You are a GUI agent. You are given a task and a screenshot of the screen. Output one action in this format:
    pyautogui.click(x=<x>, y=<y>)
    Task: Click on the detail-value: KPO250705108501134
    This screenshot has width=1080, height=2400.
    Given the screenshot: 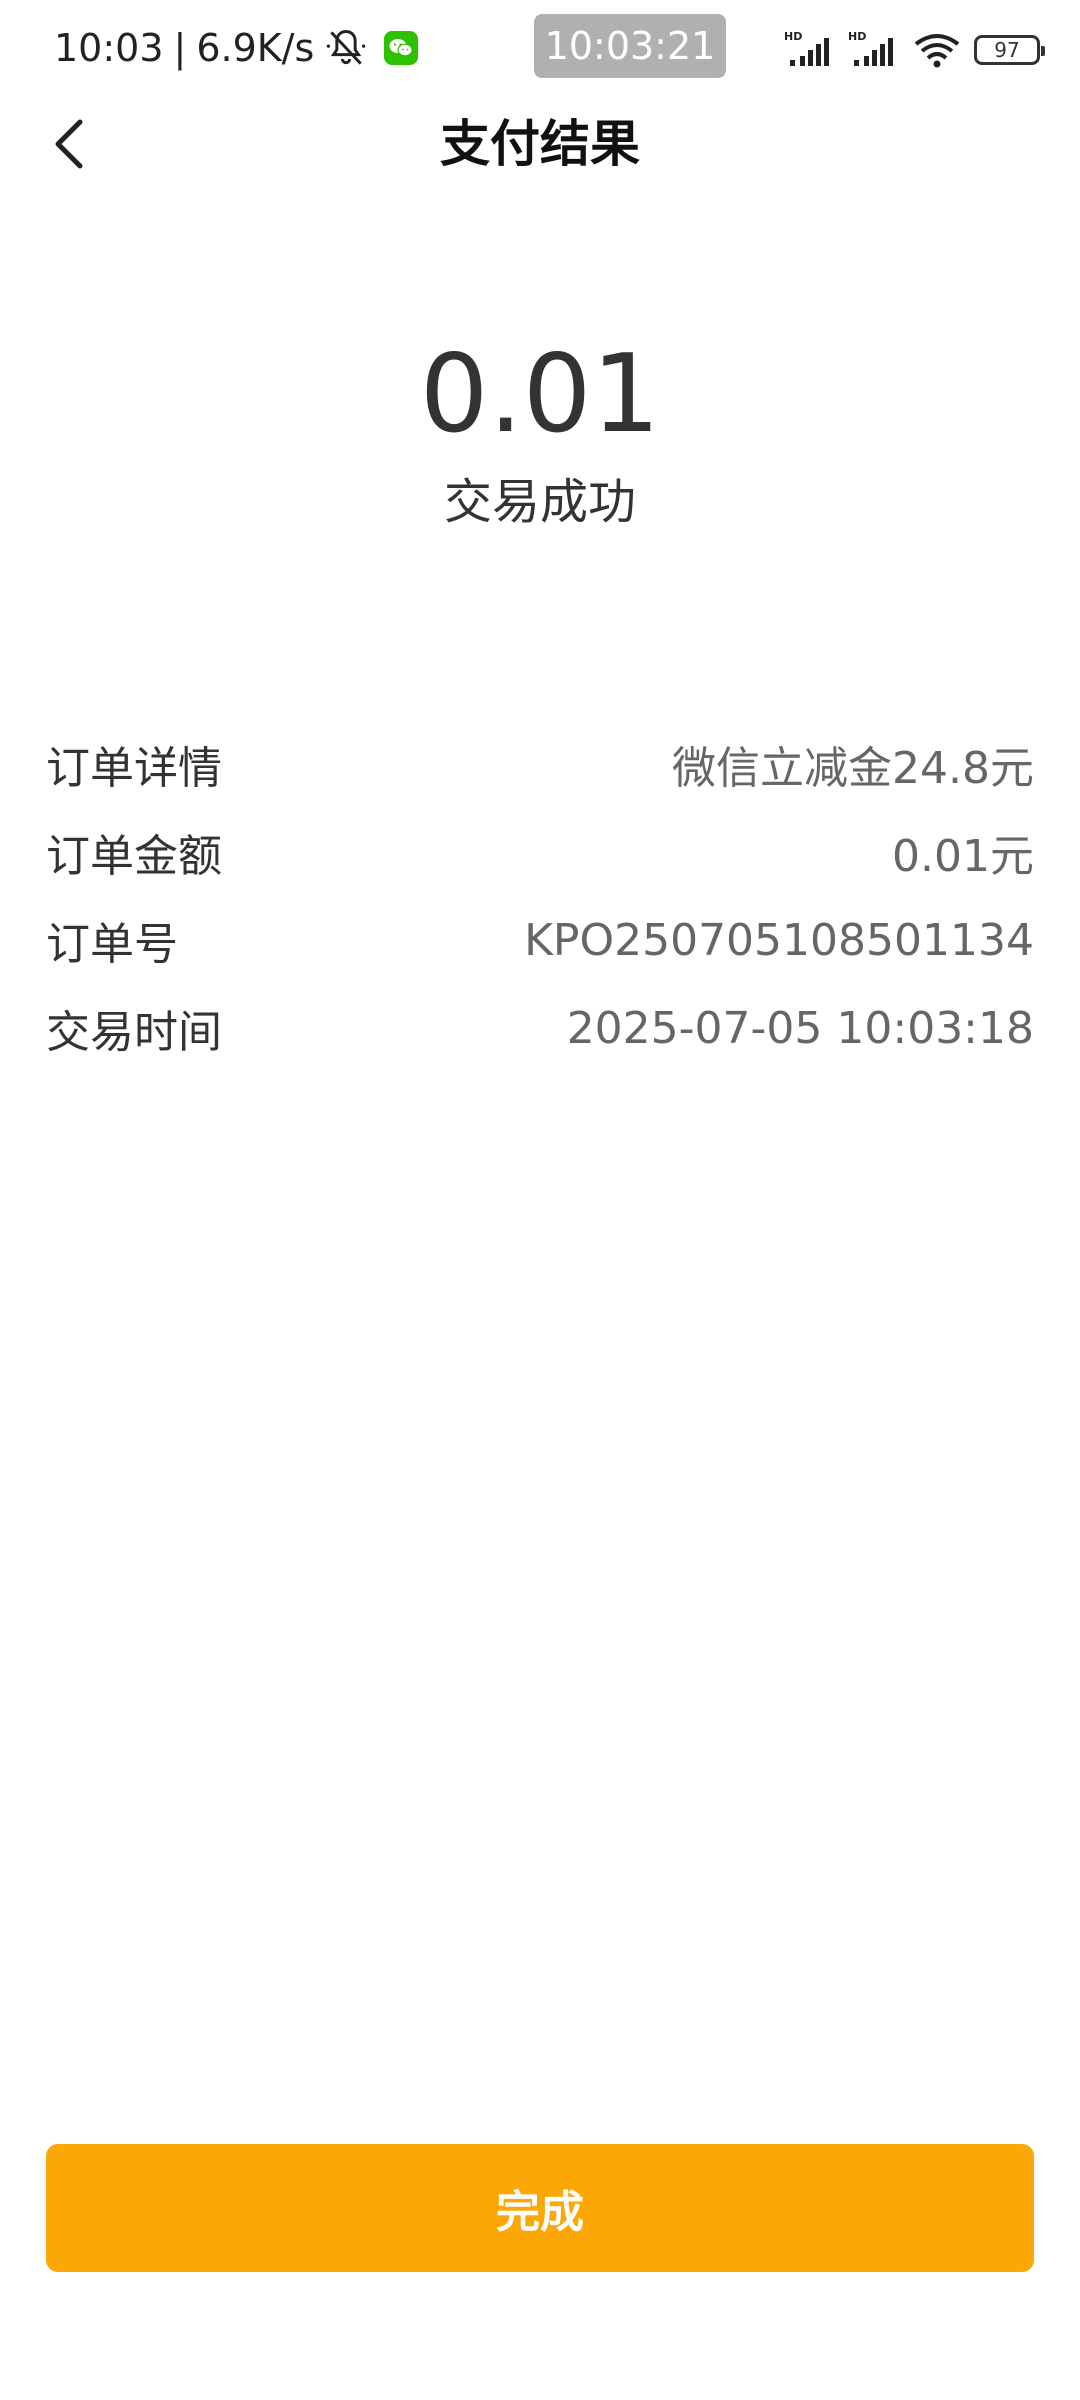 What is the action you would take?
    pyautogui.click(x=779, y=940)
    